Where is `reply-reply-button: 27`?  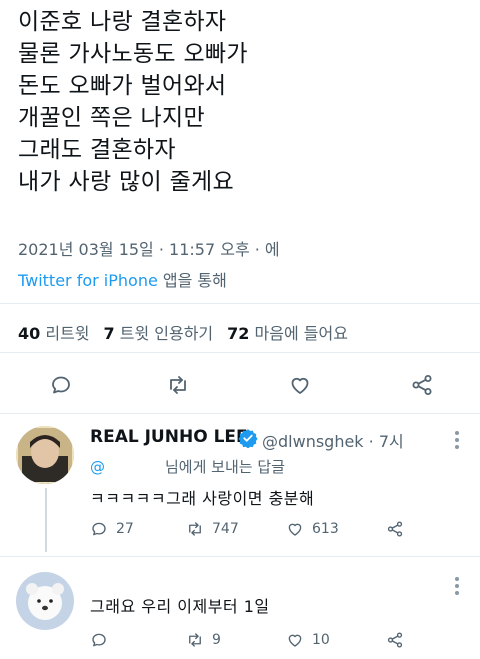 reply-reply-button: 27 is located at coordinates (112, 529).